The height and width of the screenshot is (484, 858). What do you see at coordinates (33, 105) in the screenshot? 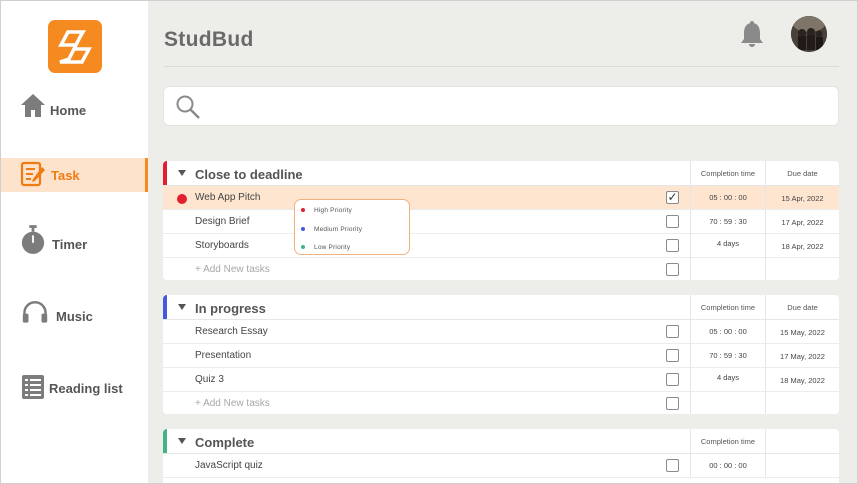
I see `home-icon` at bounding box center [33, 105].